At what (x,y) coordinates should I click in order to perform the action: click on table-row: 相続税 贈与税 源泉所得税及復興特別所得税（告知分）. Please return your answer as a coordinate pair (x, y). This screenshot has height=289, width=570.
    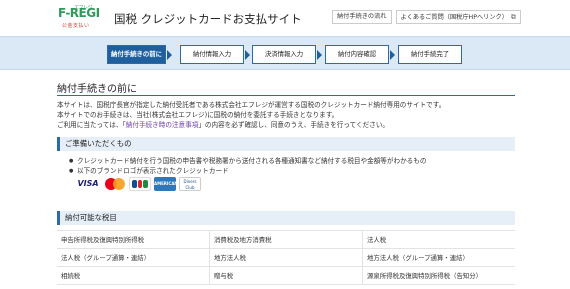
    Looking at the image, I should click on (286, 276).